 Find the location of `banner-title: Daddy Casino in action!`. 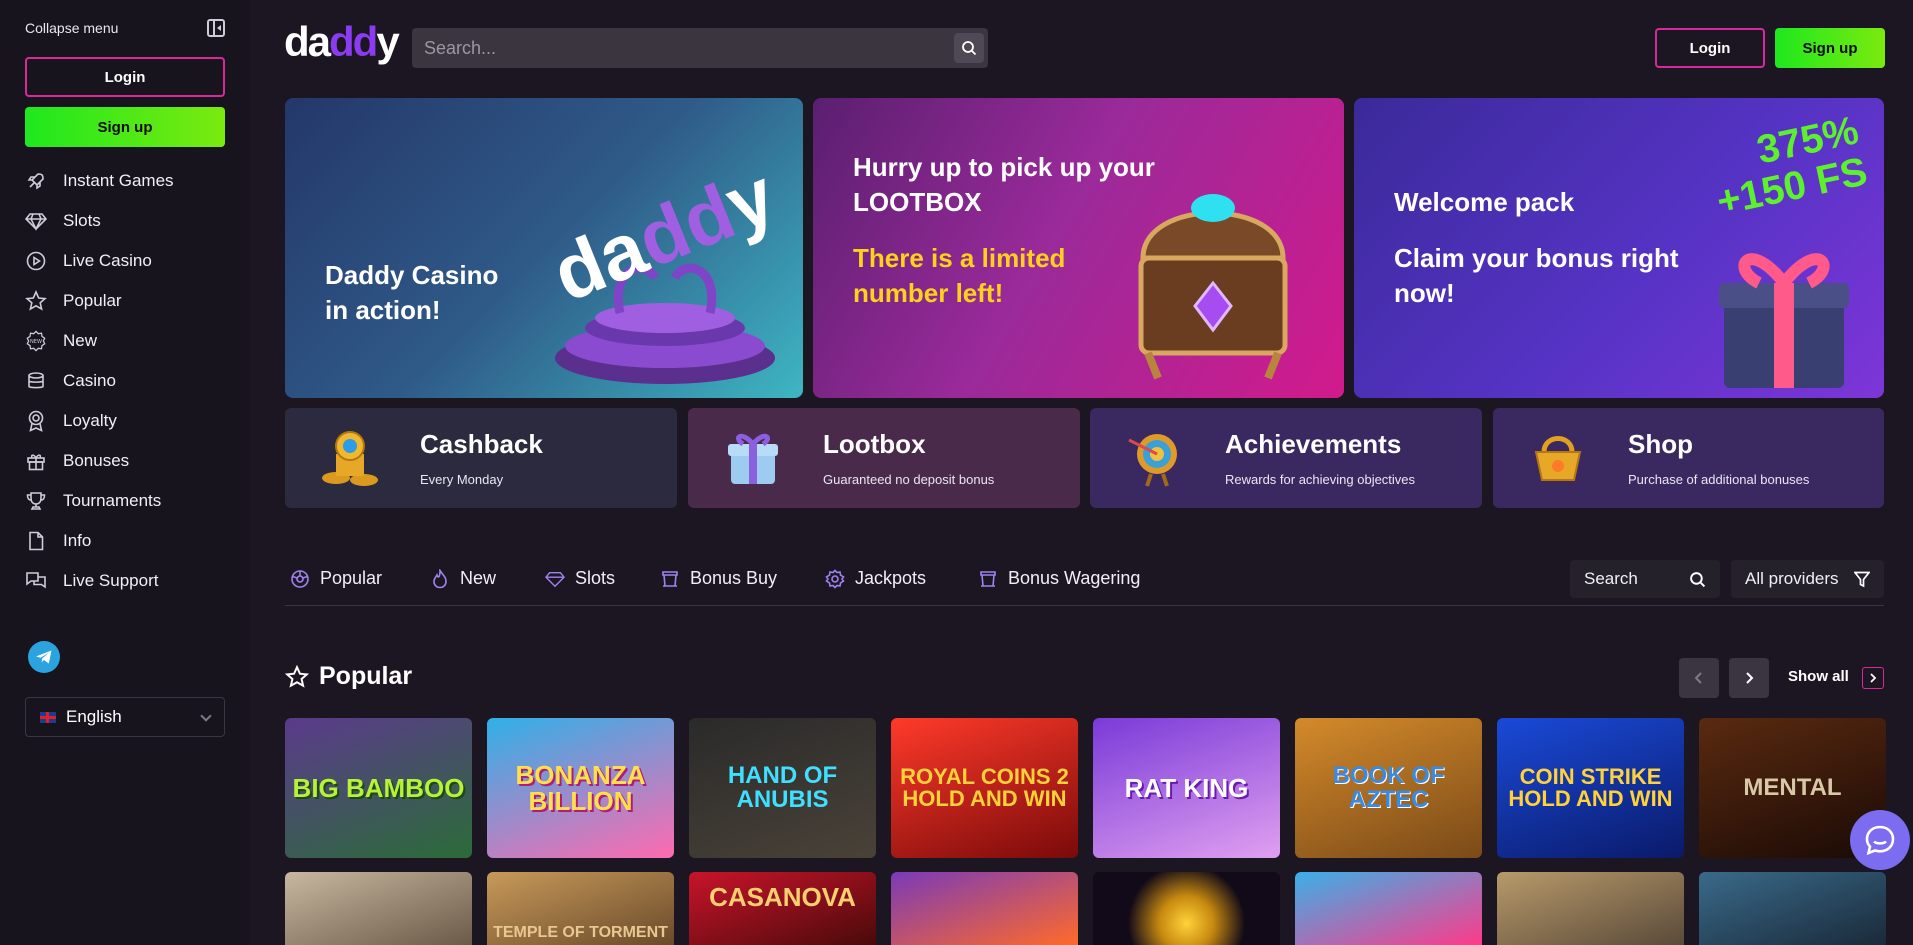

banner-title: Daddy Casino in action! is located at coordinates (412, 292).